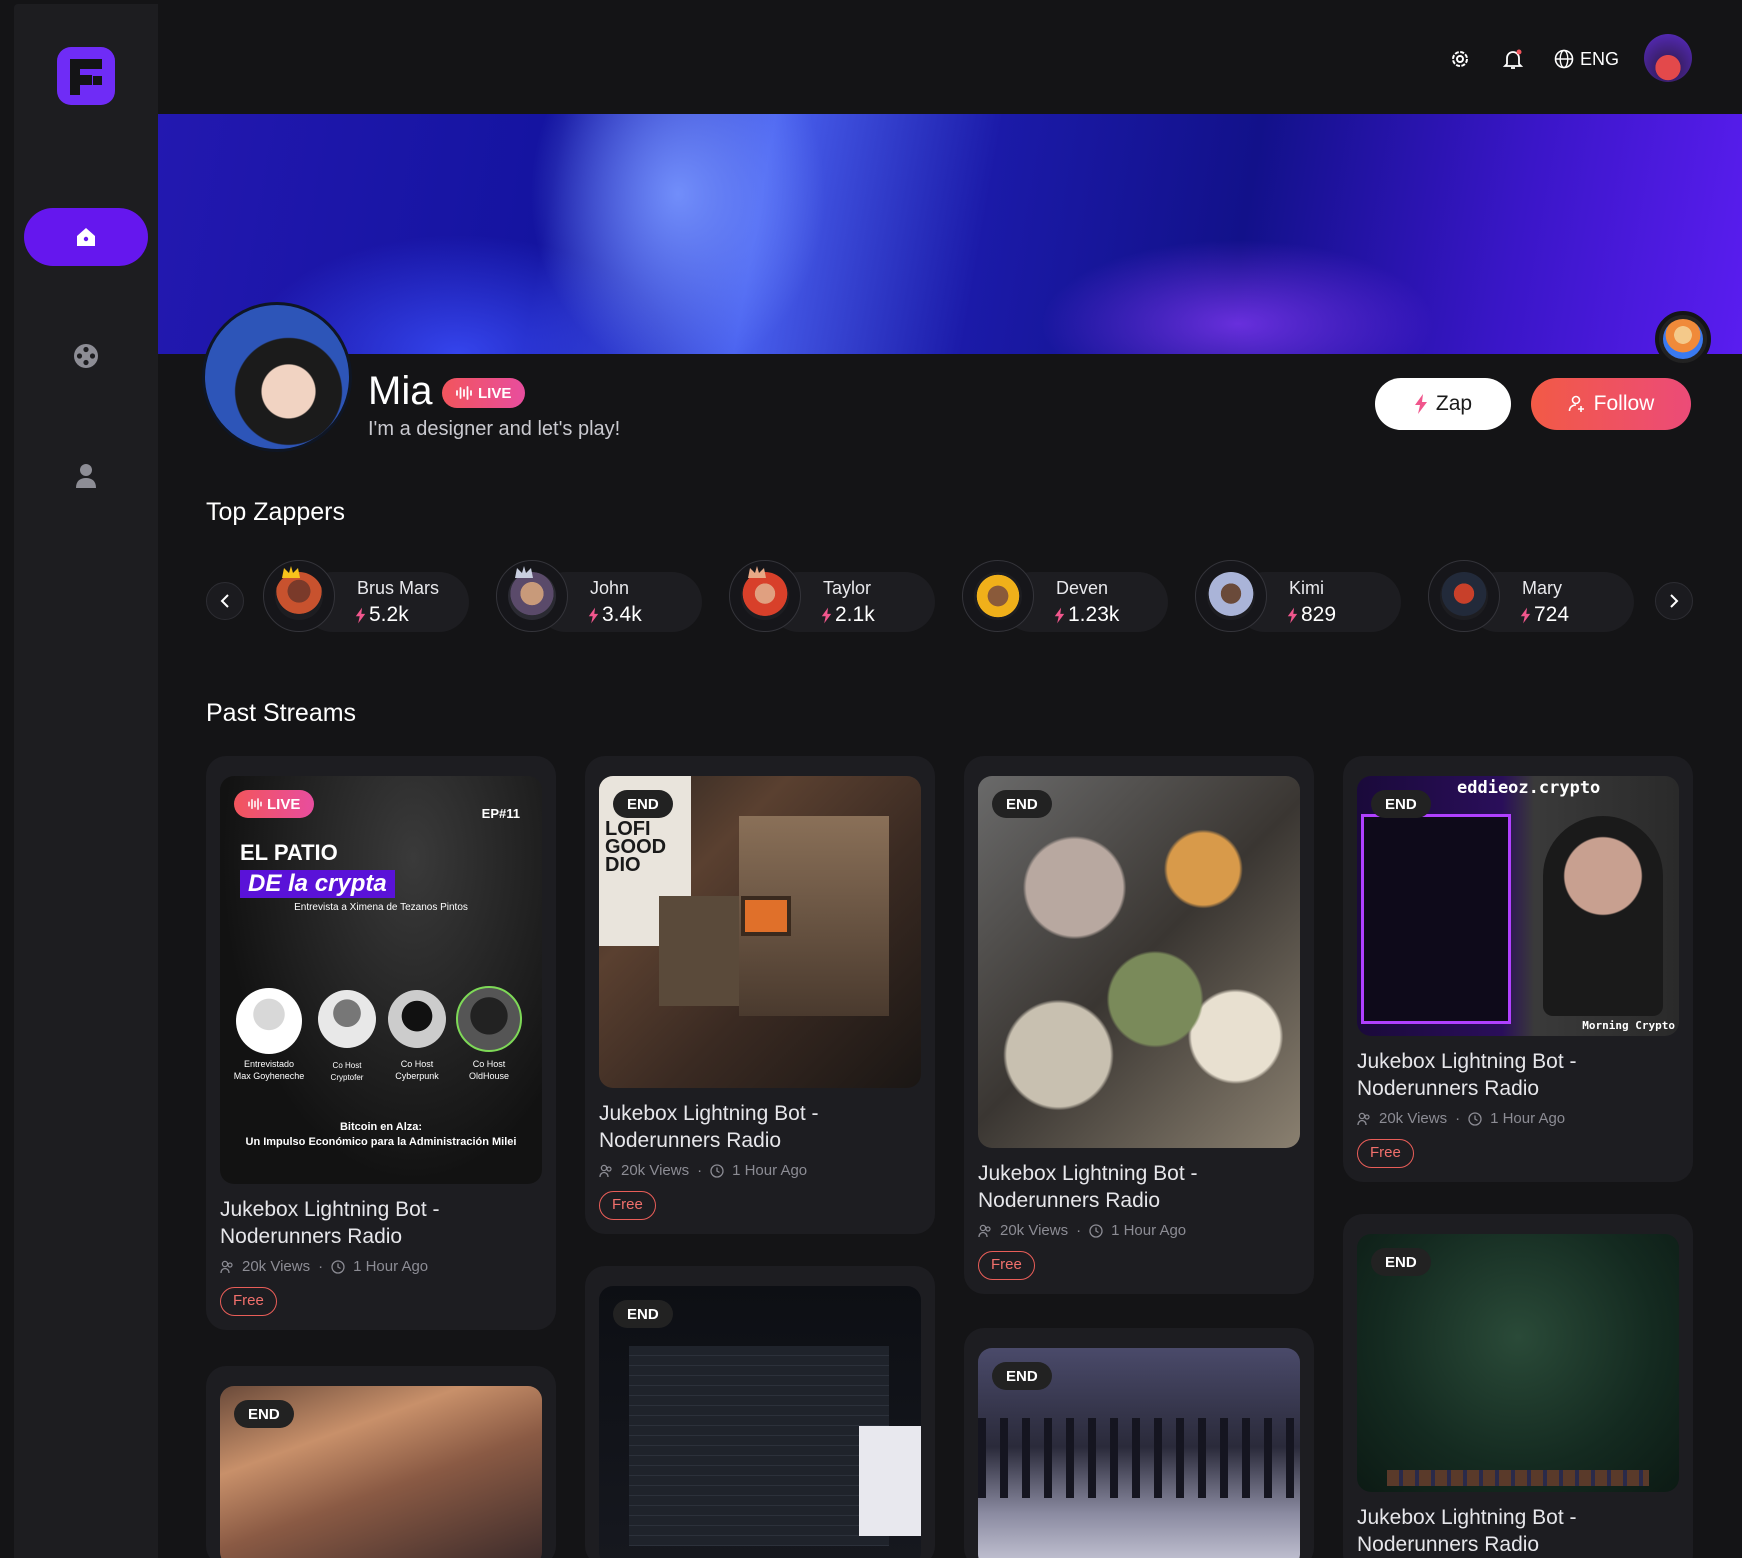  Describe the element at coordinates (281, 713) in the screenshot. I see `past-streams-title: Past Streams` at that location.